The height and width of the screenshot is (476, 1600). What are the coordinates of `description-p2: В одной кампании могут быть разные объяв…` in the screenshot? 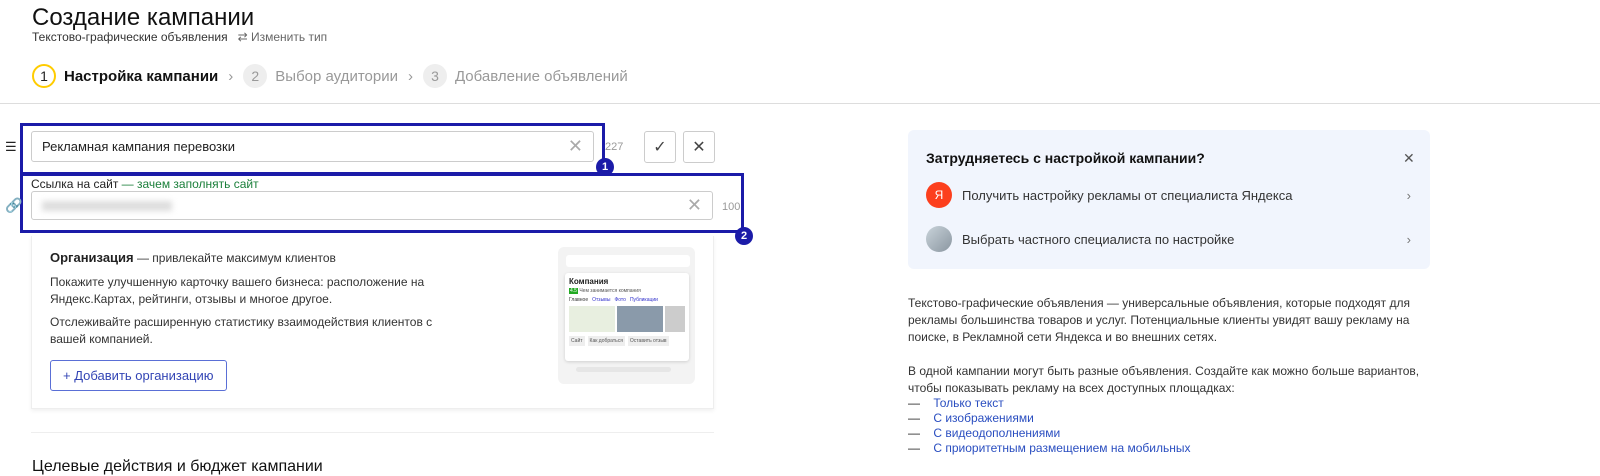 It's located at (1164, 379).